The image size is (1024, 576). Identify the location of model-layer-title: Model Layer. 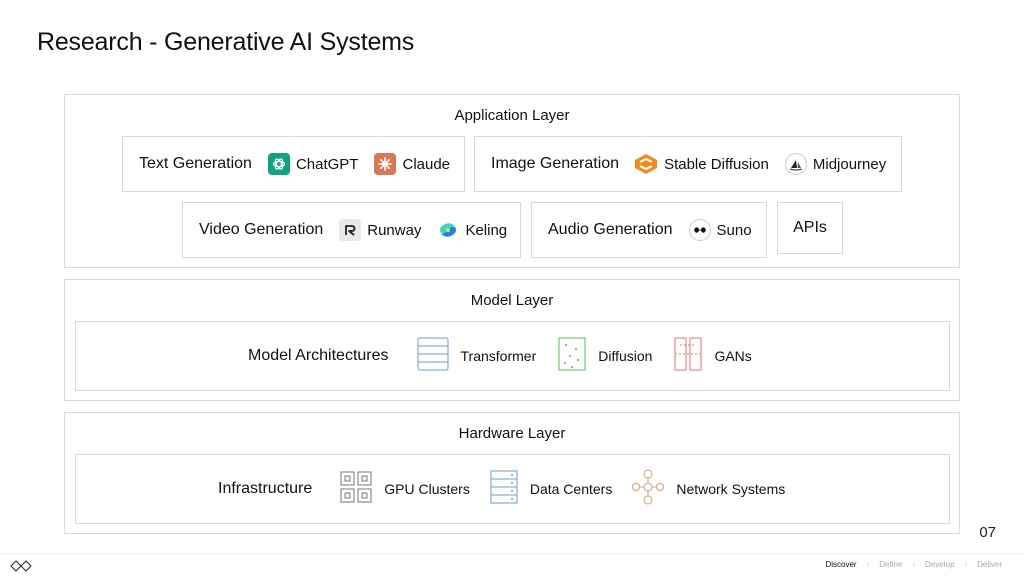
(512, 300).